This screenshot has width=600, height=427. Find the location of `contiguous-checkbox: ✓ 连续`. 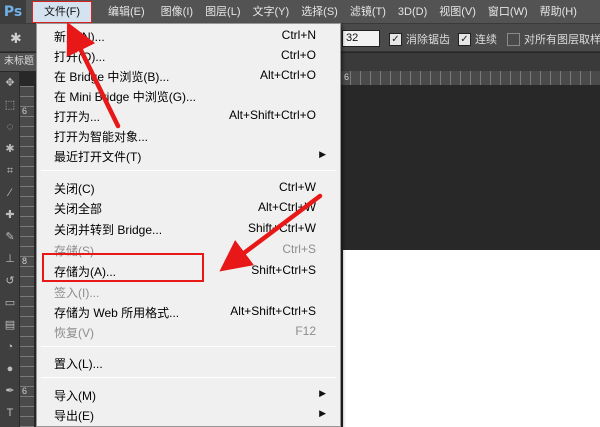

contiguous-checkbox: ✓ 连续 is located at coordinates (477, 39).